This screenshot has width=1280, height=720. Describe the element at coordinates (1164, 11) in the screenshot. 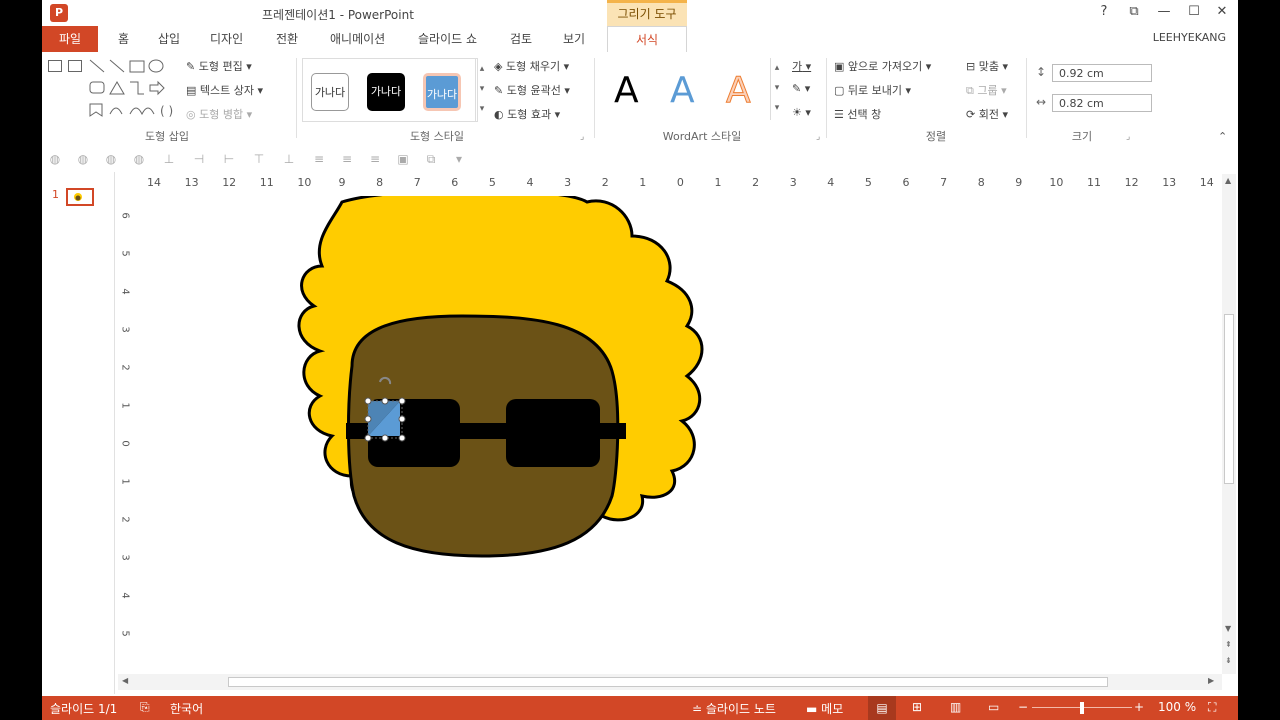

I see `minimize-button: —` at that location.